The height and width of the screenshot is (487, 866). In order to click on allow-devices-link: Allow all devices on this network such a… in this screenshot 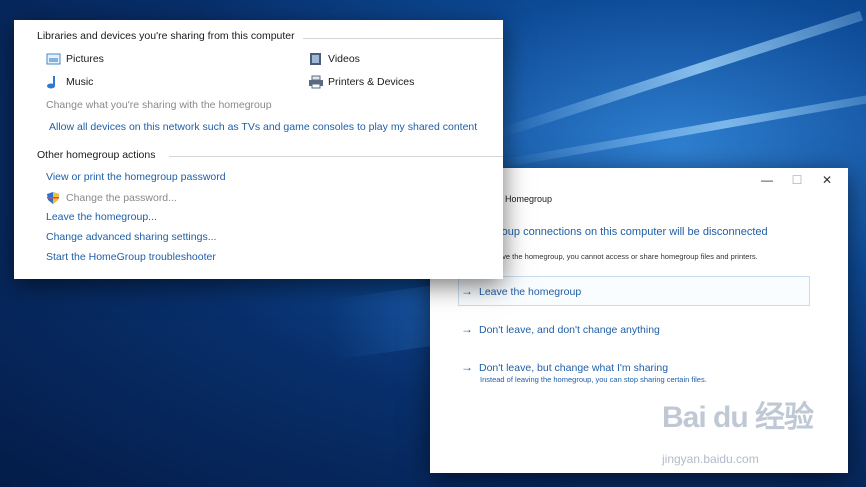, I will do `click(263, 127)`.